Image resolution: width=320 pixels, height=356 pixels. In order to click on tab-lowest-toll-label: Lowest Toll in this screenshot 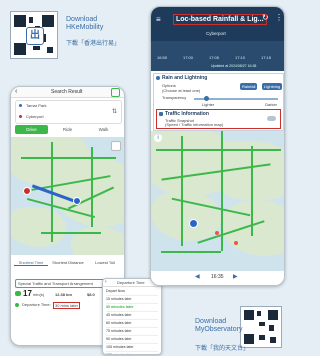, I will do `click(105, 262)`.